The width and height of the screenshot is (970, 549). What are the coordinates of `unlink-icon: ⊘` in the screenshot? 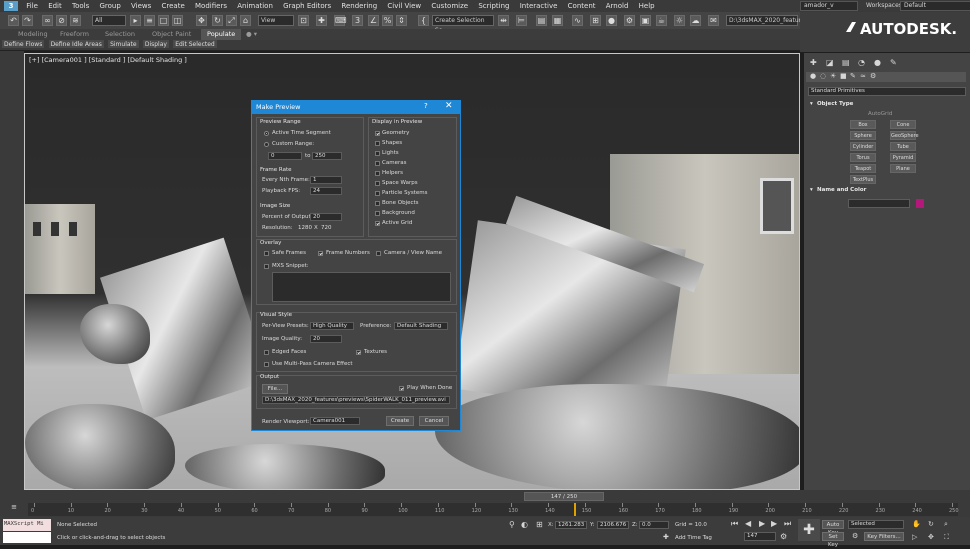 It's located at (61, 20).